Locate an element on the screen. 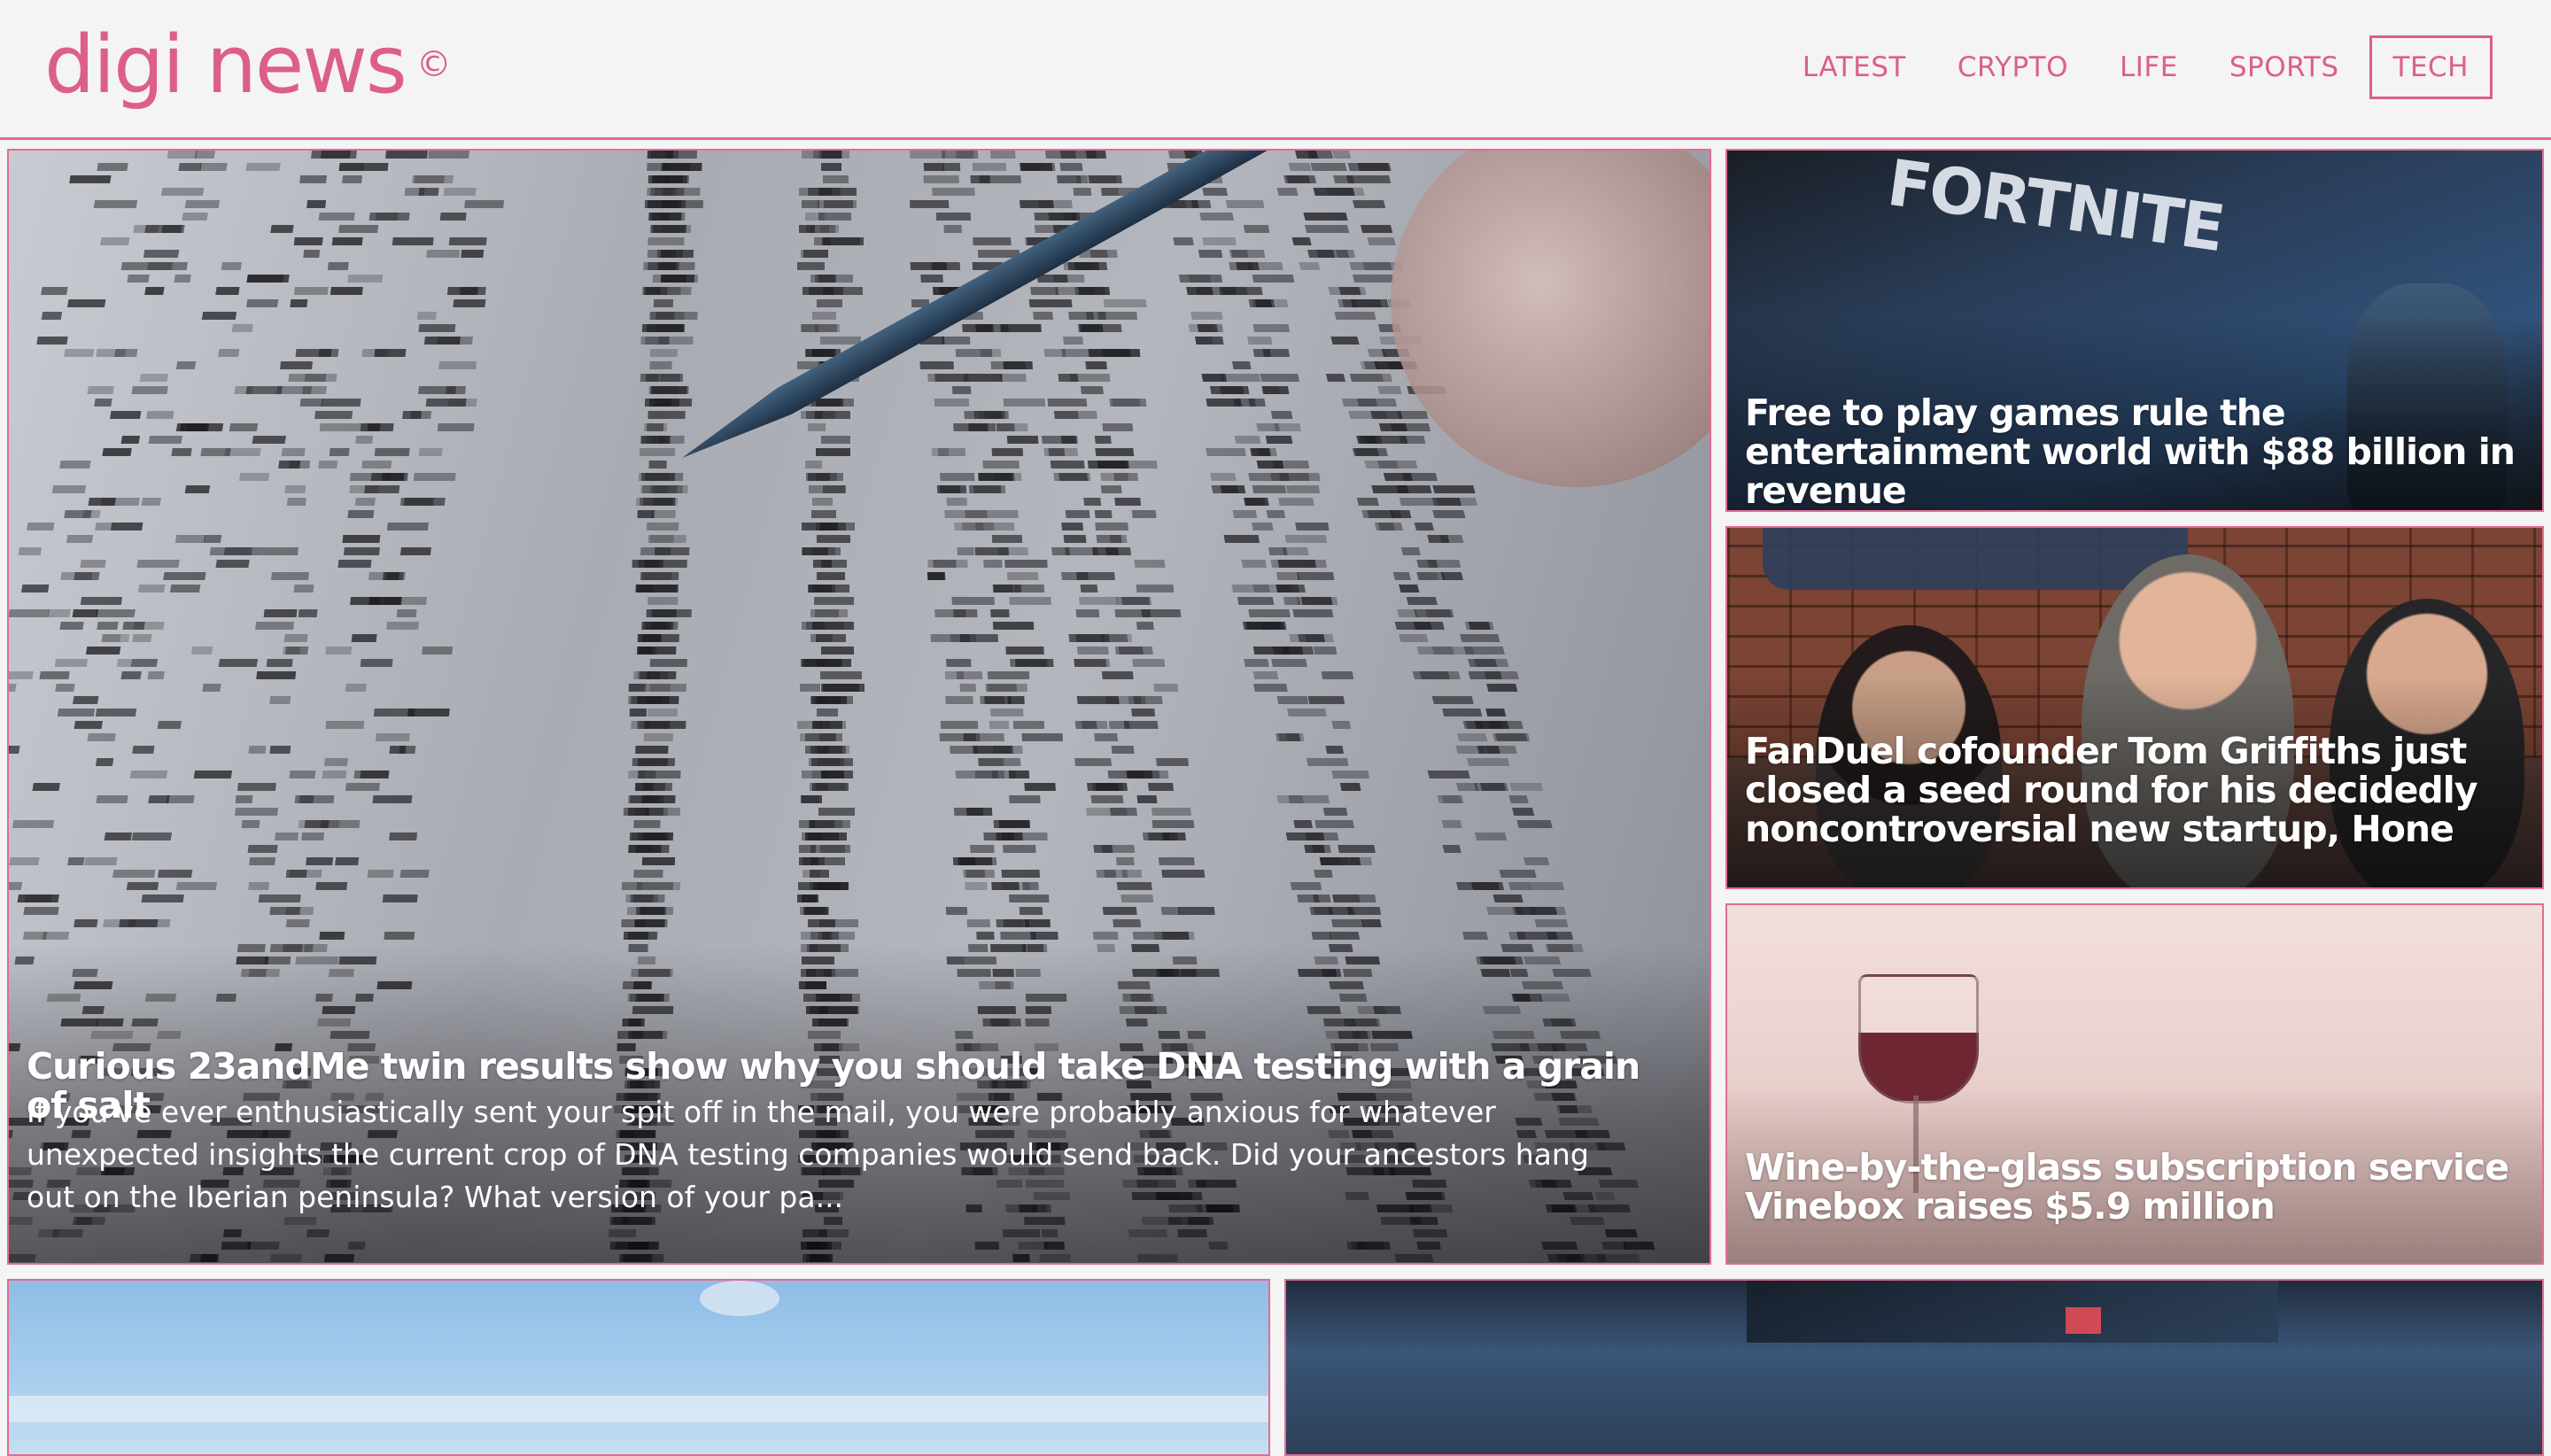 The height and width of the screenshot is (1456, 2551). main-nav: LATEST CRYPTO LIFE SPORTS TECH is located at coordinates (2122, 67).